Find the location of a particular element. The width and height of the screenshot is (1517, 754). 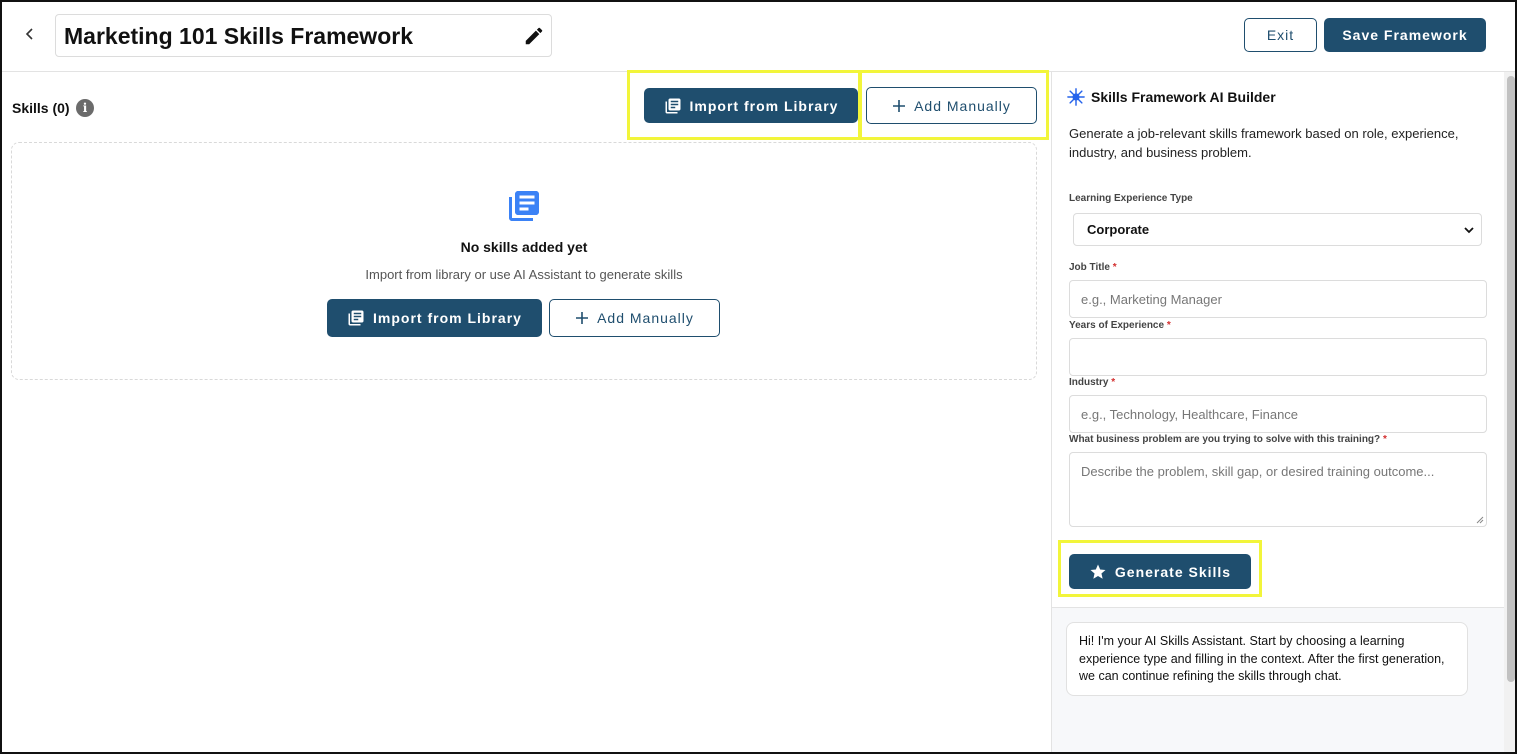

star-icon is located at coordinates (1098, 571).